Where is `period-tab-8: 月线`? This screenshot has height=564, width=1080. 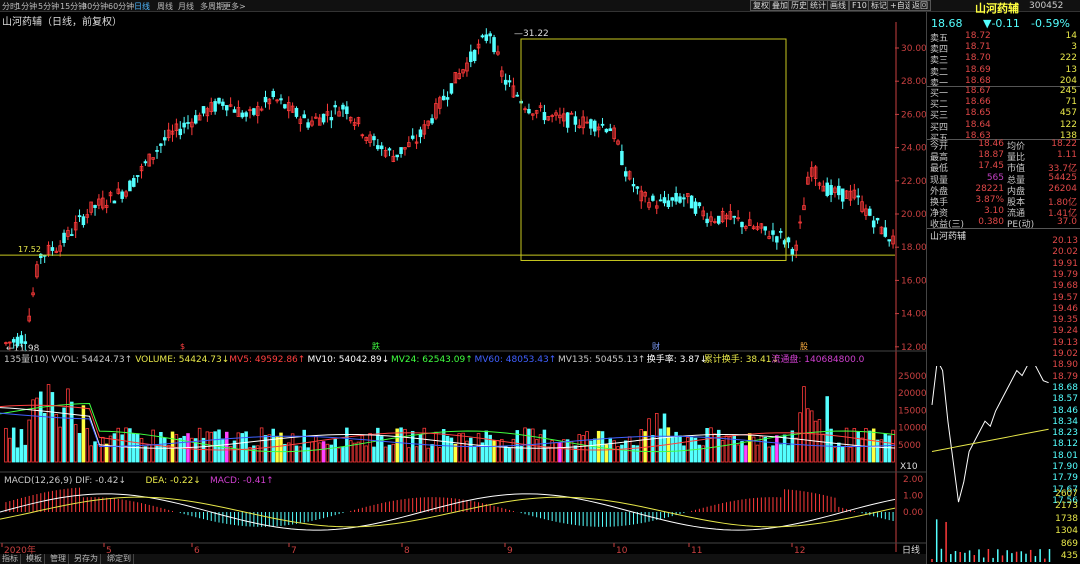 period-tab-8: 月线 is located at coordinates (186, 6).